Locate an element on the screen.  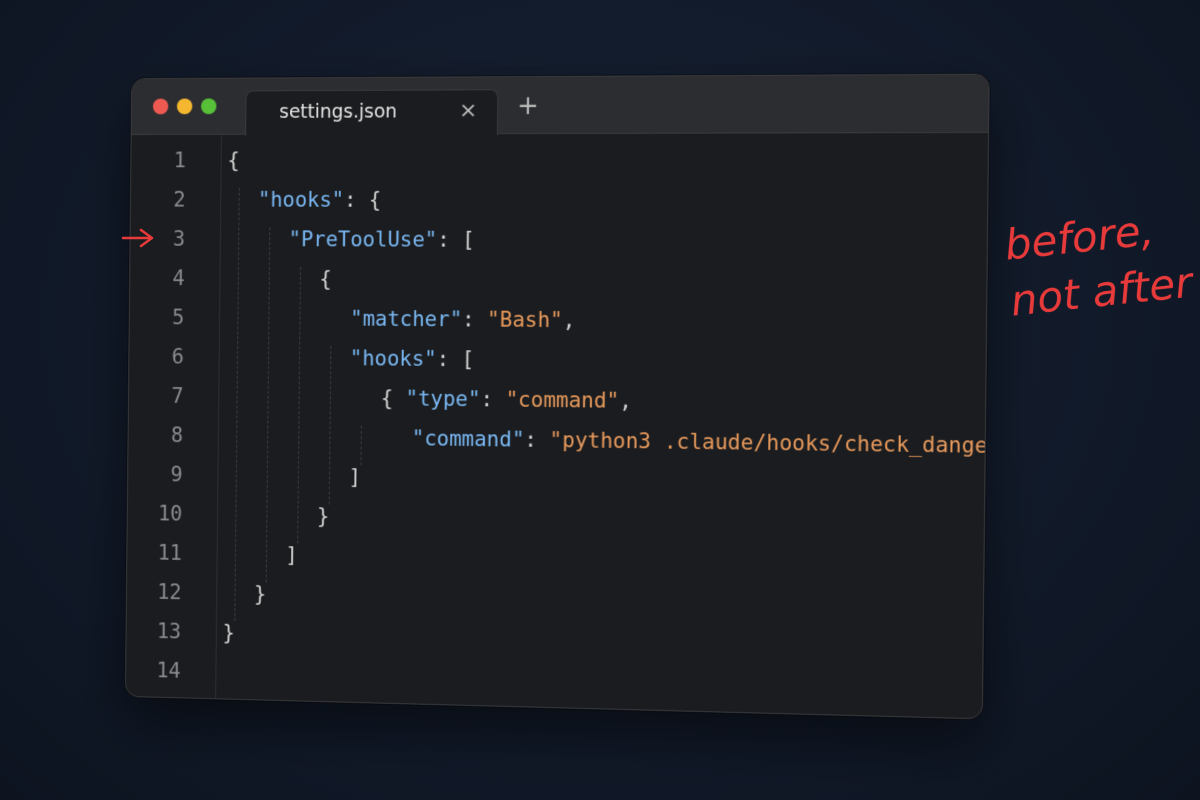
json-key: "command" is located at coordinates (468, 439).